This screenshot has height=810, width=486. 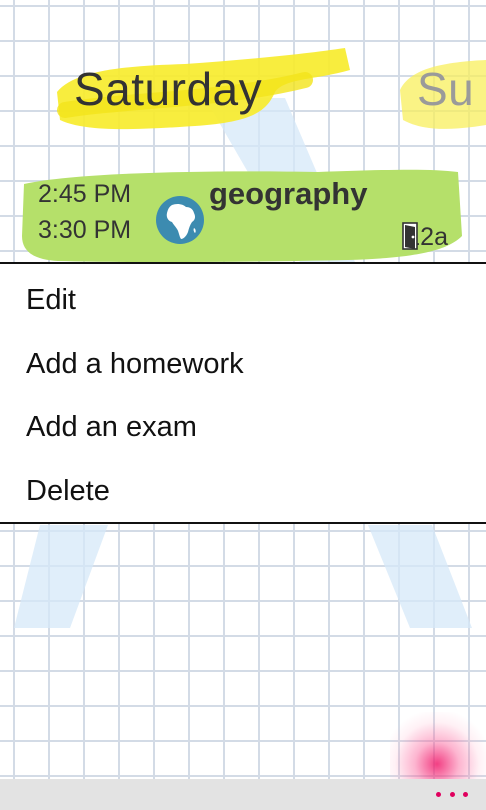 I want to click on menu-item-delete: Delete, so click(x=68, y=491).